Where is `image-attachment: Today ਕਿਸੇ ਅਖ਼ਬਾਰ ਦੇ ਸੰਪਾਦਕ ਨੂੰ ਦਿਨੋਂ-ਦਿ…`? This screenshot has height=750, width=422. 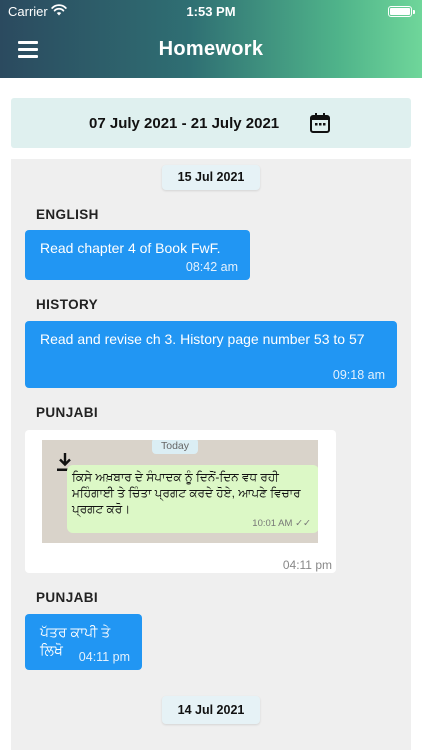
image-attachment: Today ਕਿਸੇ ਅਖ਼ਬਾਰ ਦੇ ਸੰਪਾਦਕ ਨੂੰ ਦਿਨੋਂ-ਦਿ… is located at coordinates (180, 501).